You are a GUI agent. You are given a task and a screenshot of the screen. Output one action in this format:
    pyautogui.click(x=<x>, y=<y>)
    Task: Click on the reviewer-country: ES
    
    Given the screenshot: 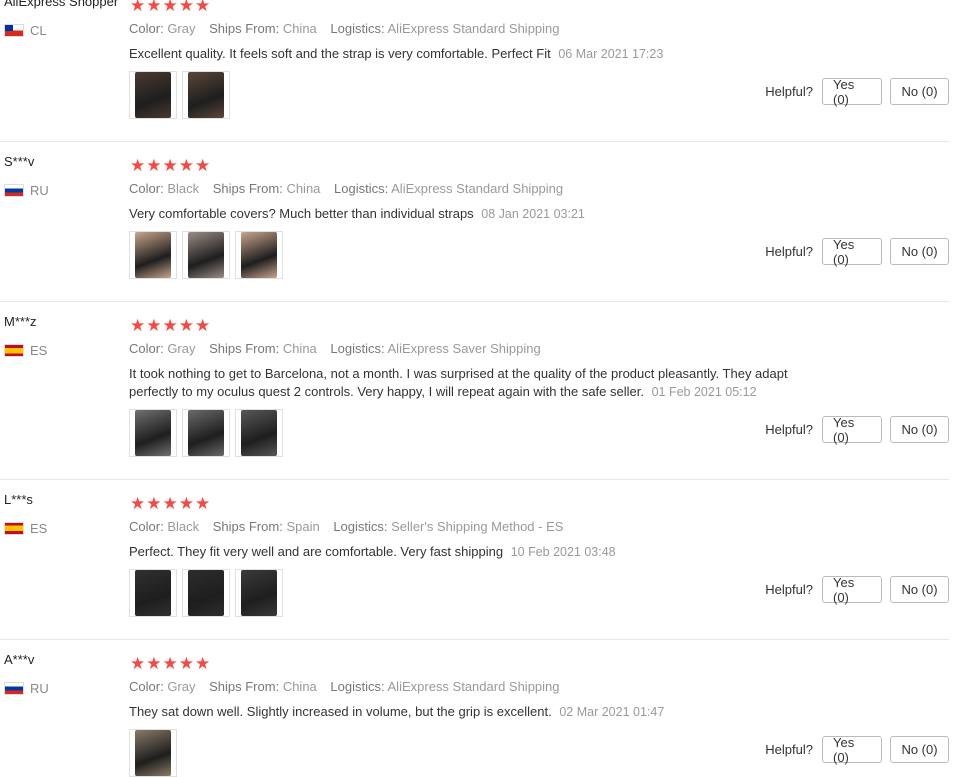 What is the action you would take?
    pyautogui.click(x=25, y=528)
    